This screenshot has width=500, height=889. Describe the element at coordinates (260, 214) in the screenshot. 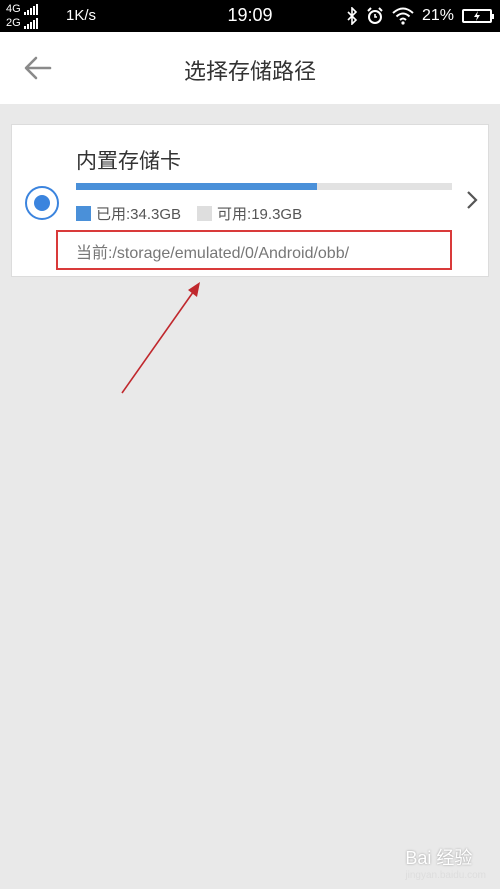

I see `free-label: 可用:19.3GB` at that location.